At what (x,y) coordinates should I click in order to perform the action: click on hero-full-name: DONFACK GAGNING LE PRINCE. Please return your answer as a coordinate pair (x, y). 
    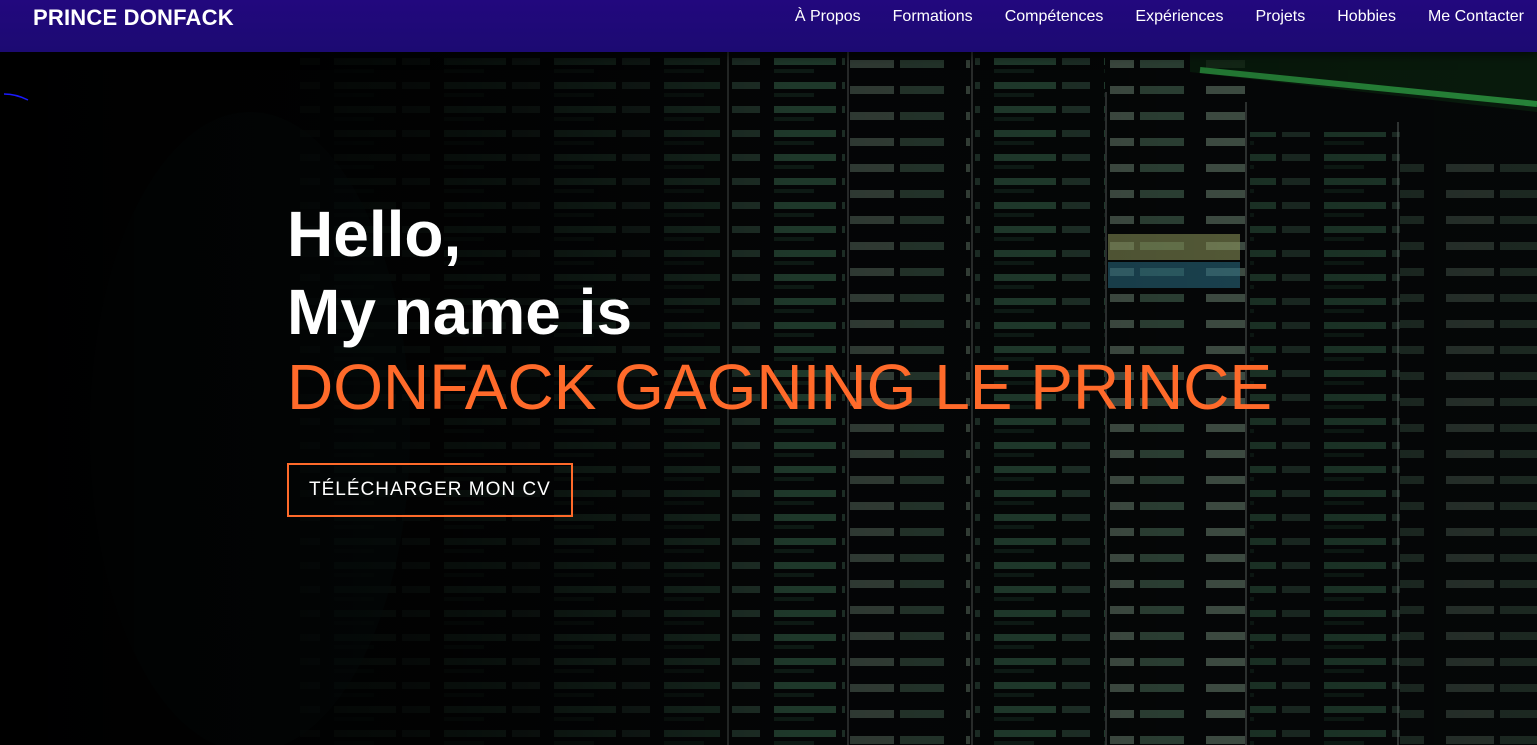
    Looking at the image, I should click on (780, 387).